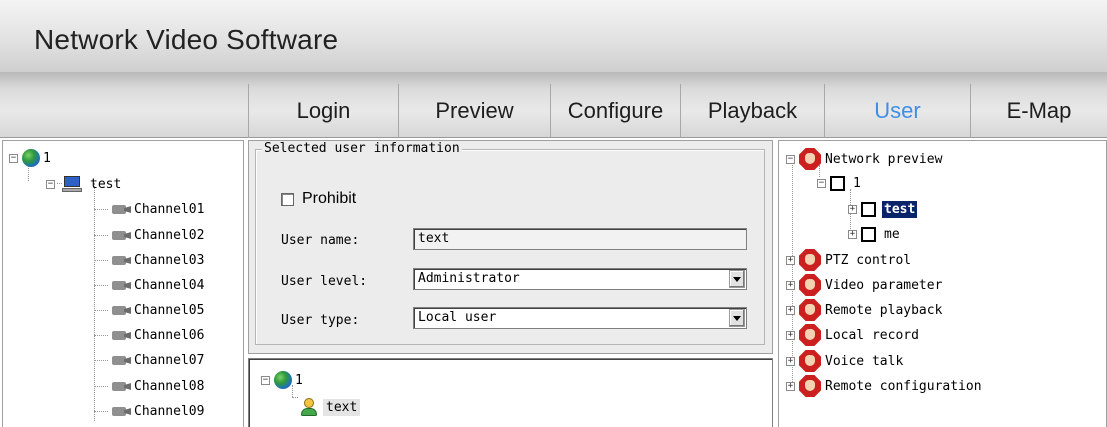 This screenshot has width=1107, height=427. What do you see at coordinates (362, 148) in the screenshot?
I see `user-info-legend: Selected user information` at bounding box center [362, 148].